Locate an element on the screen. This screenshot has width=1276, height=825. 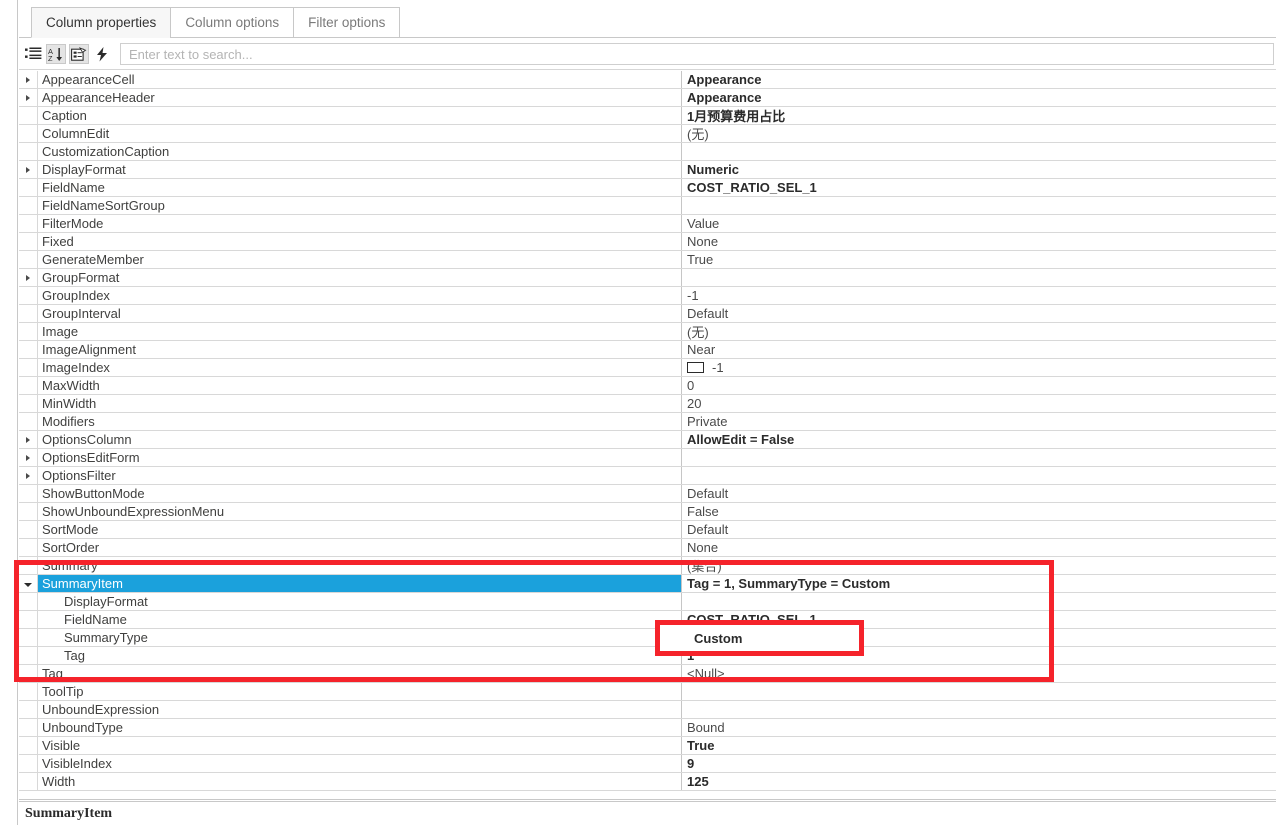
property-name-cell: Summary is located at coordinates (359, 565).